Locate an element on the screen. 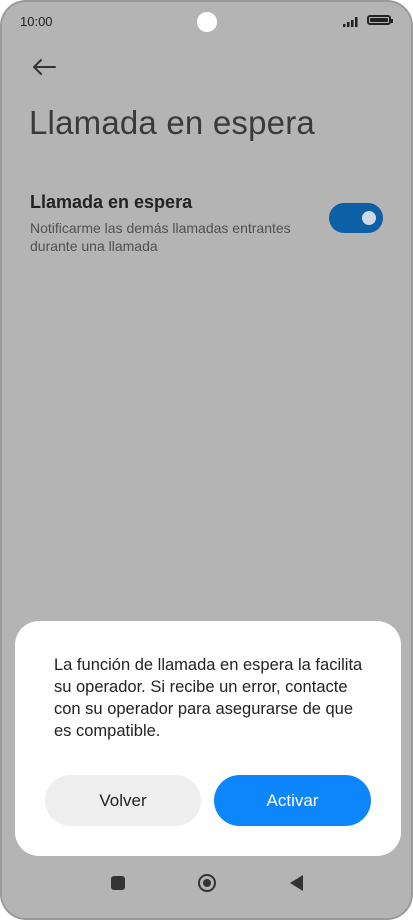 This screenshot has height=920, width=413. call-waiting-toggle is located at coordinates (356, 218).